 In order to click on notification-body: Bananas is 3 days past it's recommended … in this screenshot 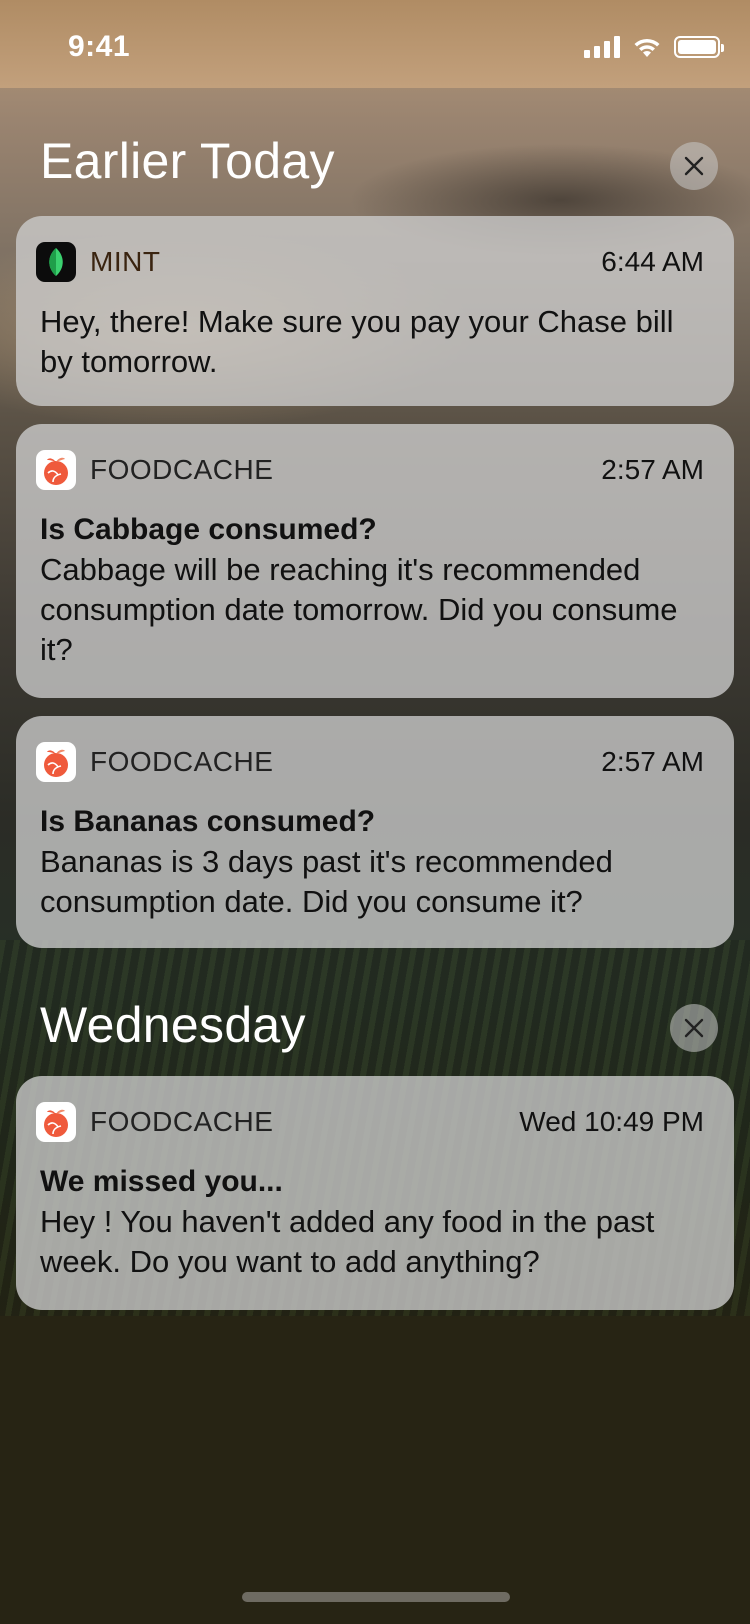, I will do `click(326, 881)`.